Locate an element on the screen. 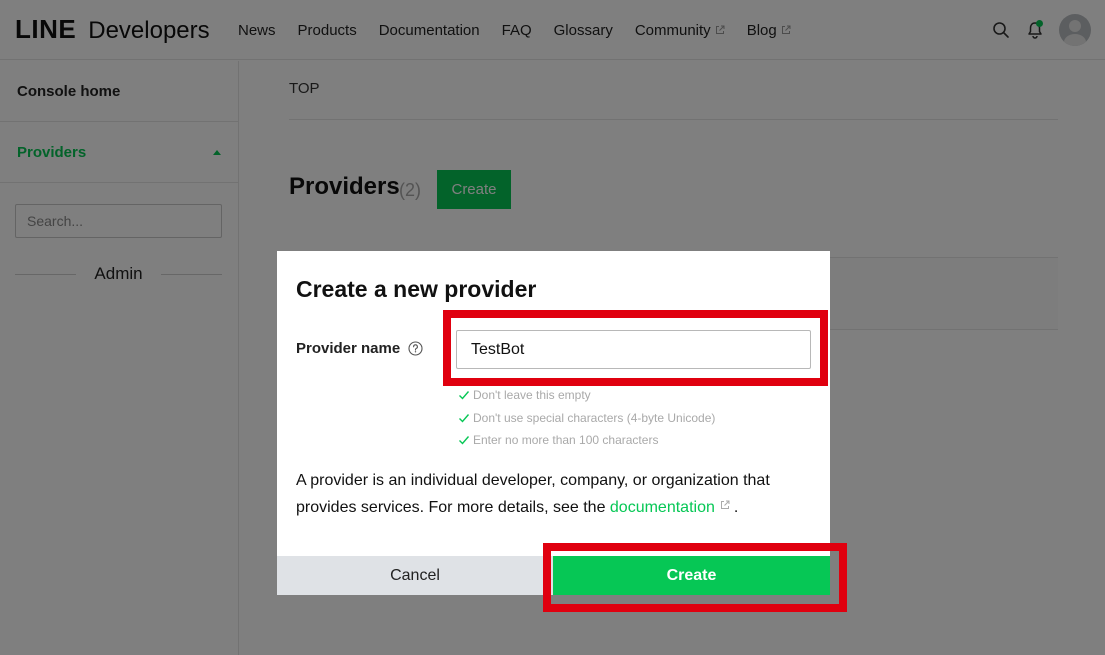  dialog-title: Create a new provider is located at coordinates (416, 289).